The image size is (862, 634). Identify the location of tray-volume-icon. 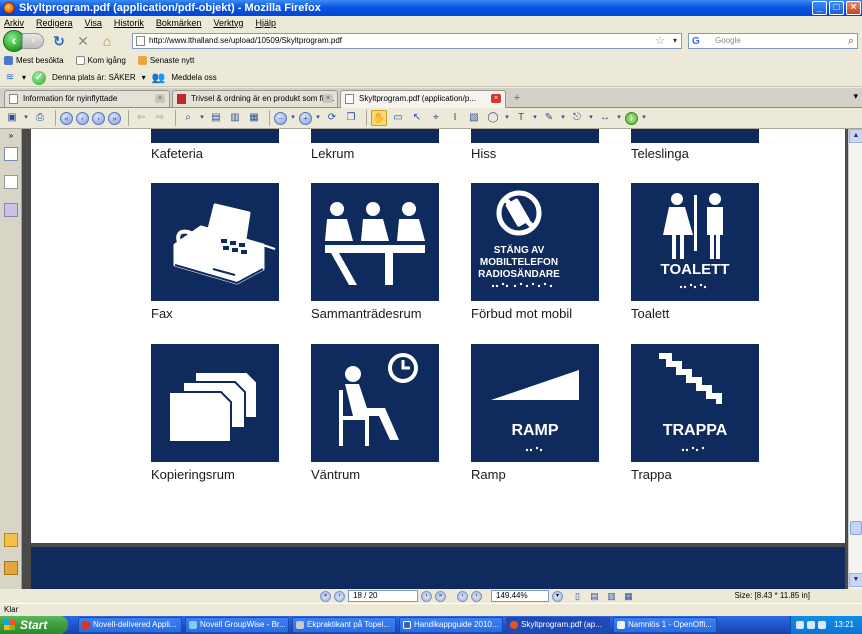
(811, 625).